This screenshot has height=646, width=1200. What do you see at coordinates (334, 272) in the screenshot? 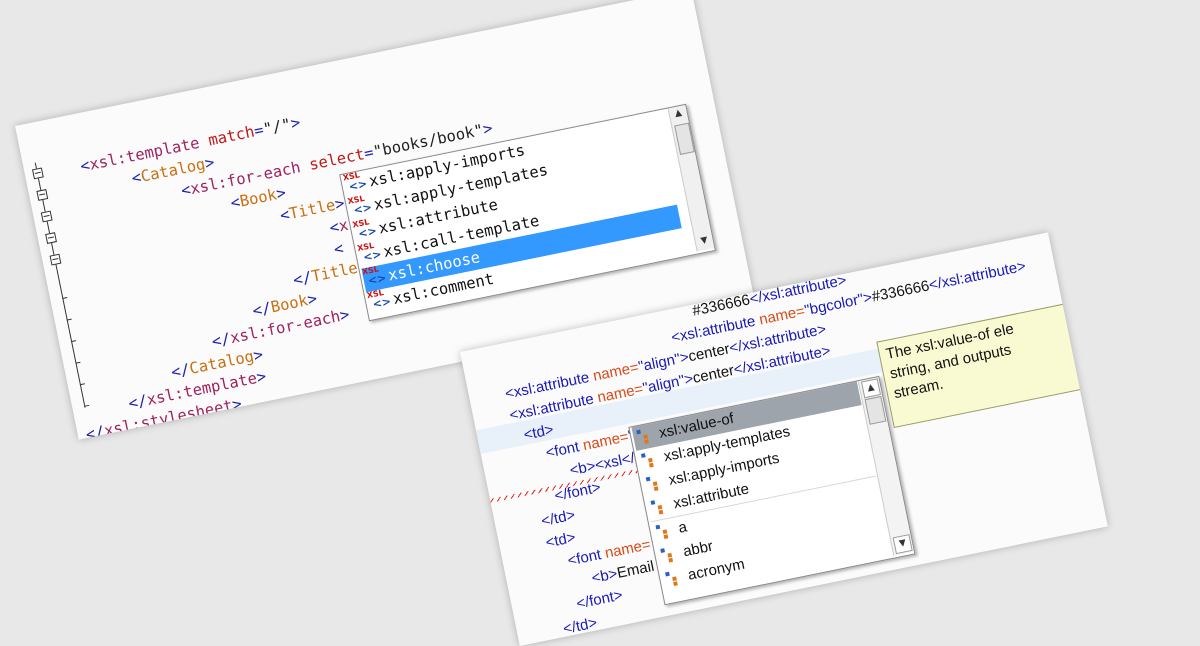
I see `code-token: Title` at bounding box center [334, 272].